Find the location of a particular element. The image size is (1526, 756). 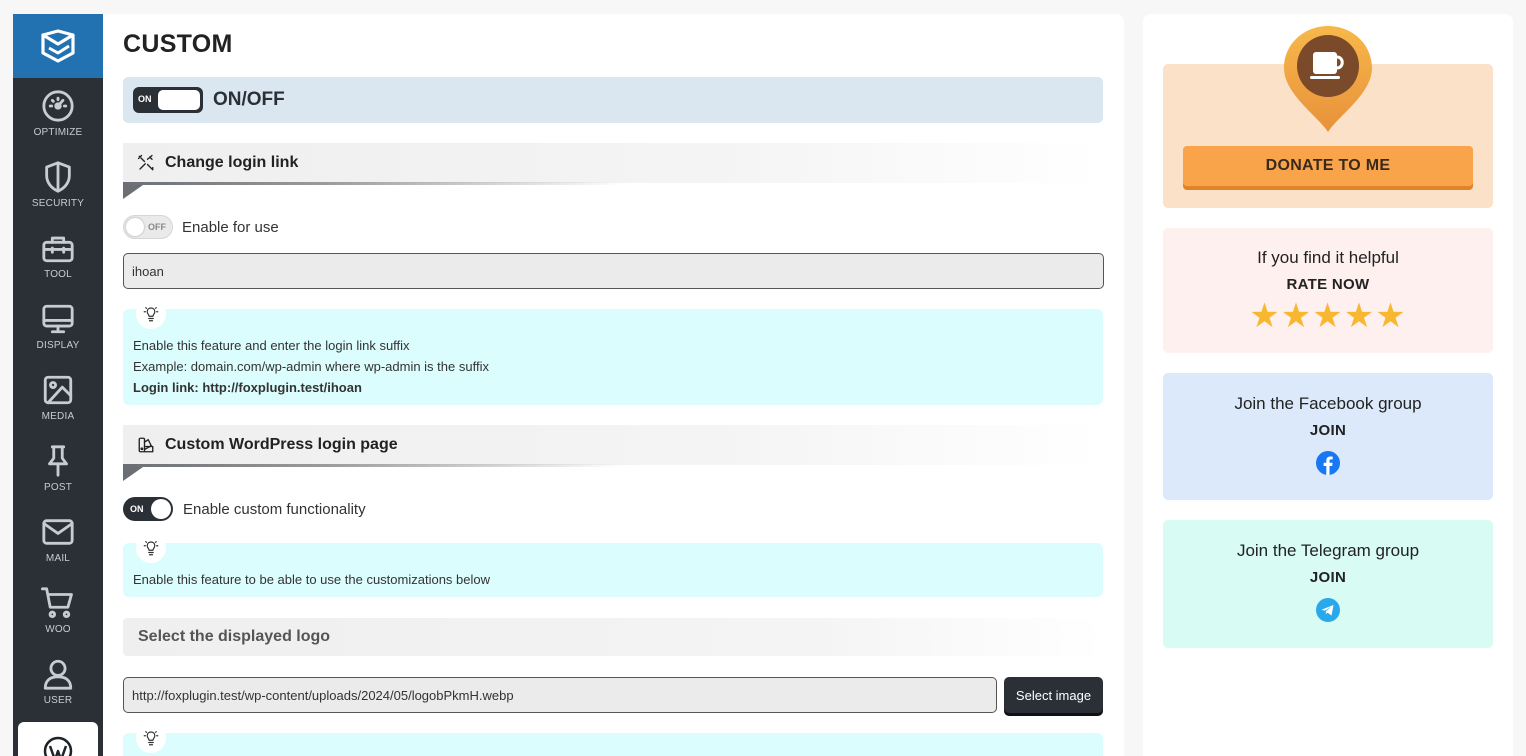

tools-icon is located at coordinates (145, 162).